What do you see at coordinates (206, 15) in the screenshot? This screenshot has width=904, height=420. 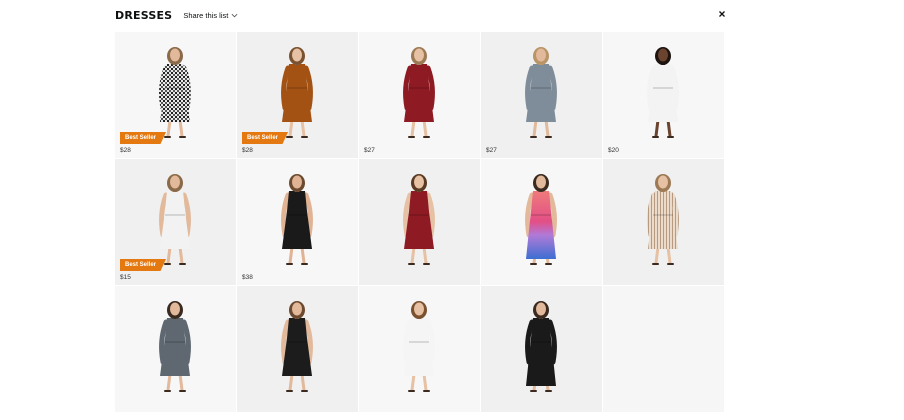 I see `share-list-label: Share this list` at bounding box center [206, 15].